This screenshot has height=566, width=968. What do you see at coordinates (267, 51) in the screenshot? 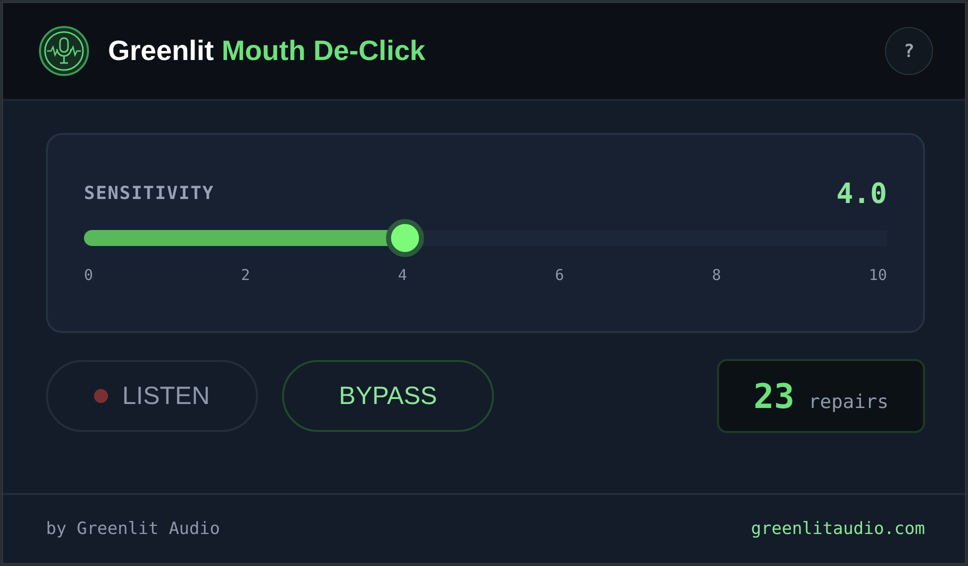
I see `app-title: Greenlit Mouth De-Click` at bounding box center [267, 51].